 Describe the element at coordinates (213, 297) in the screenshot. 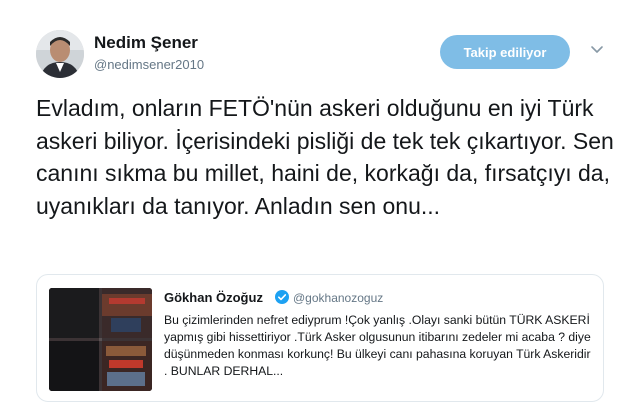

I see `quoted-author-name: Gökhan Özoğuz` at that location.